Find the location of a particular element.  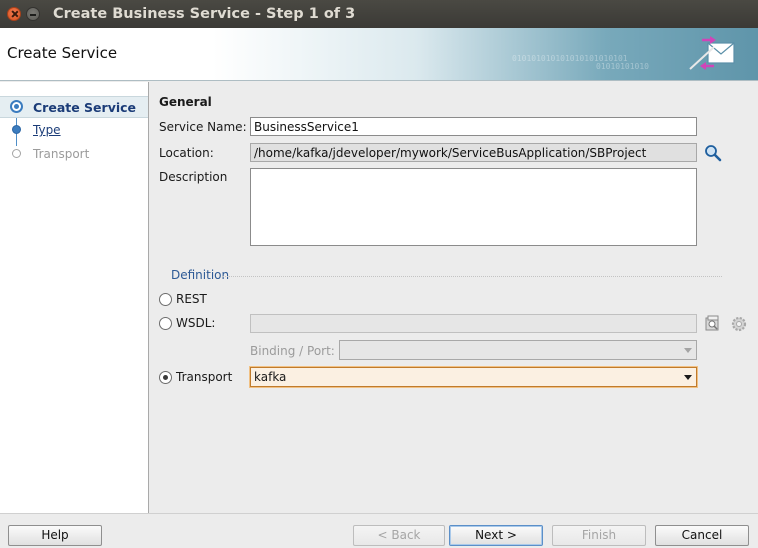

binding-port-label: Binding / Port: is located at coordinates (292, 351).